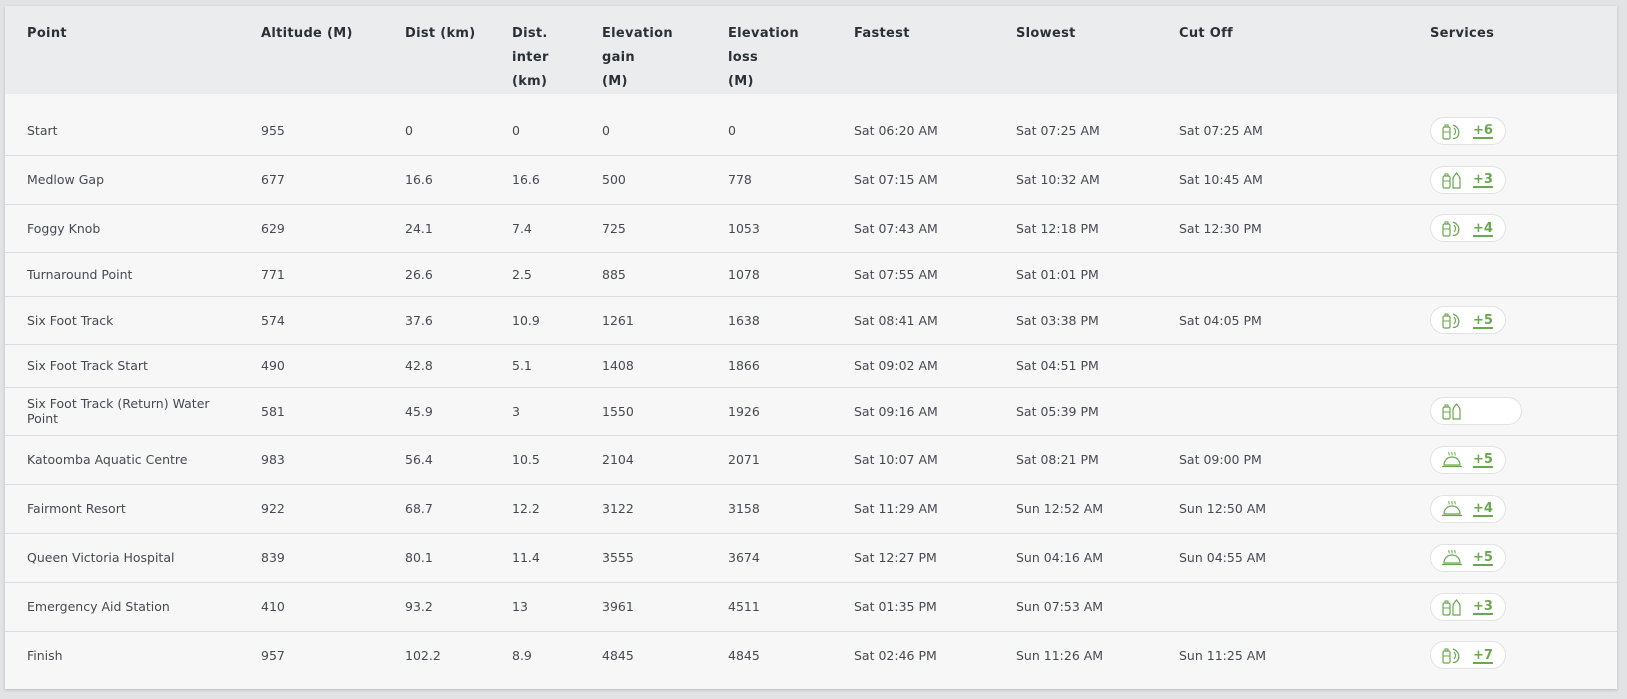  What do you see at coordinates (311, 228) in the screenshot?
I see `cell-altitude: 629` at bounding box center [311, 228].